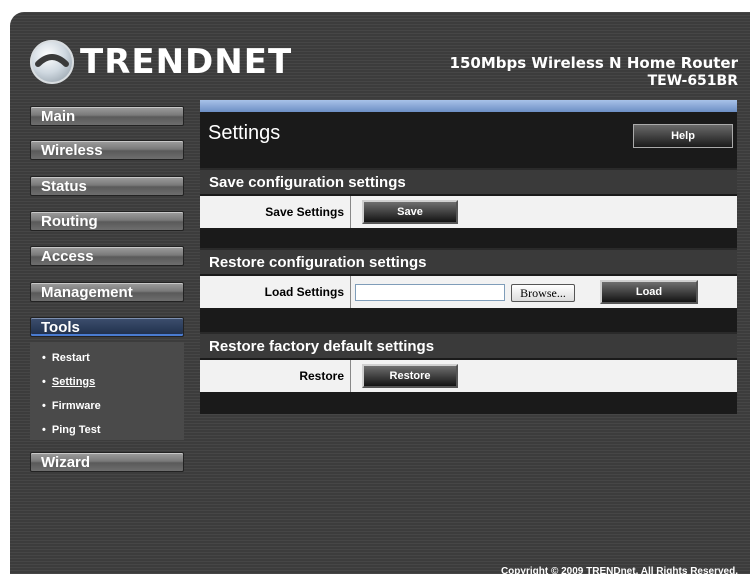 This screenshot has width=750, height=574. I want to click on load-settings-row: Load Settings Browse... Load, so click(468, 292).